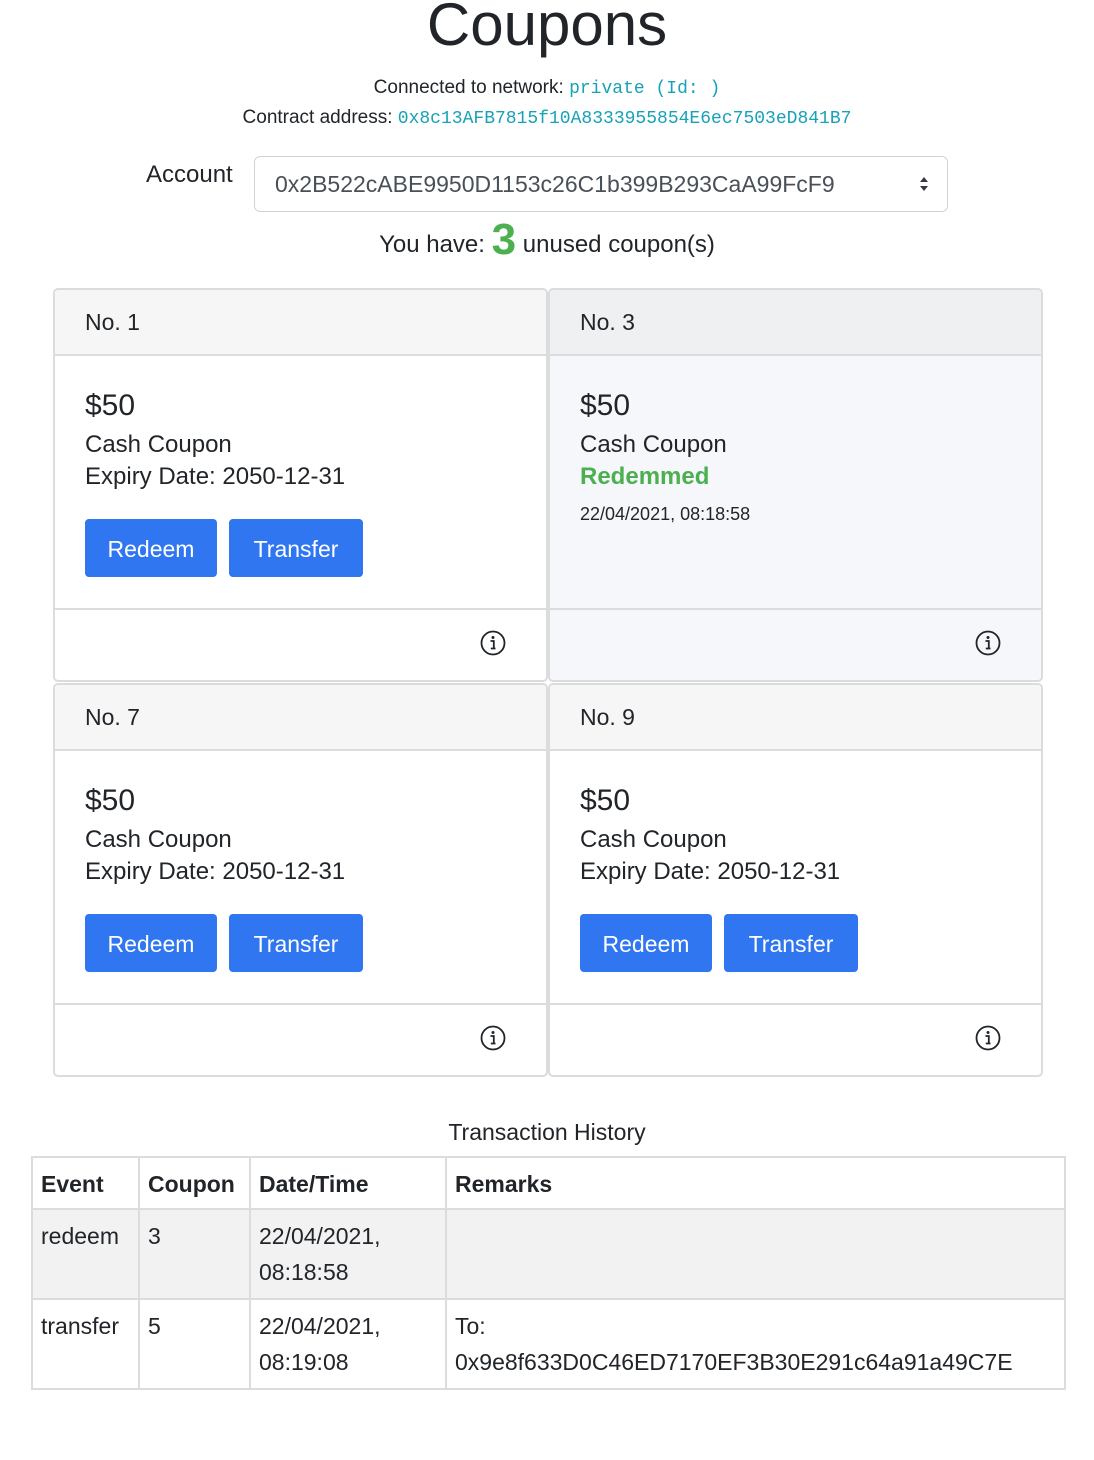 The image size is (1094, 1460). Describe the element at coordinates (755, 1254) in the screenshot. I see `cell-remarks` at that location.